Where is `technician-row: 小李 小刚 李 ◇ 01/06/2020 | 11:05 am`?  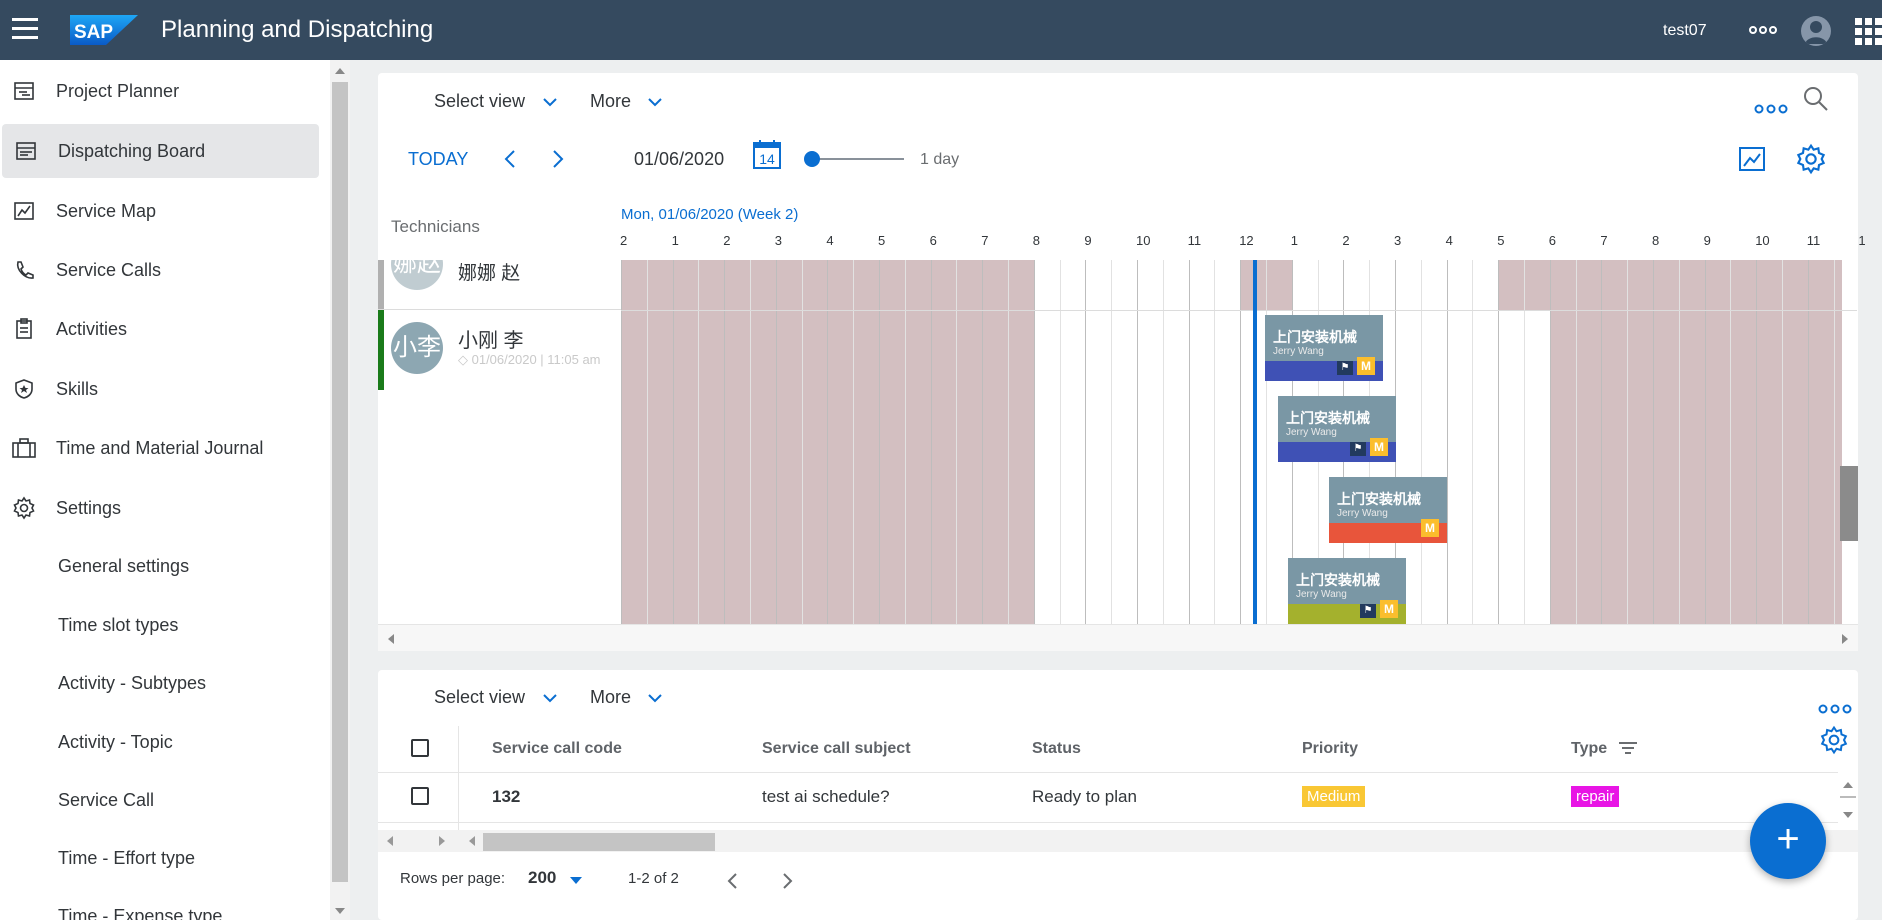
technician-row: 小李 小刚 李 ◇ 01/06/2020 | 11:05 am is located at coordinates (499, 350).